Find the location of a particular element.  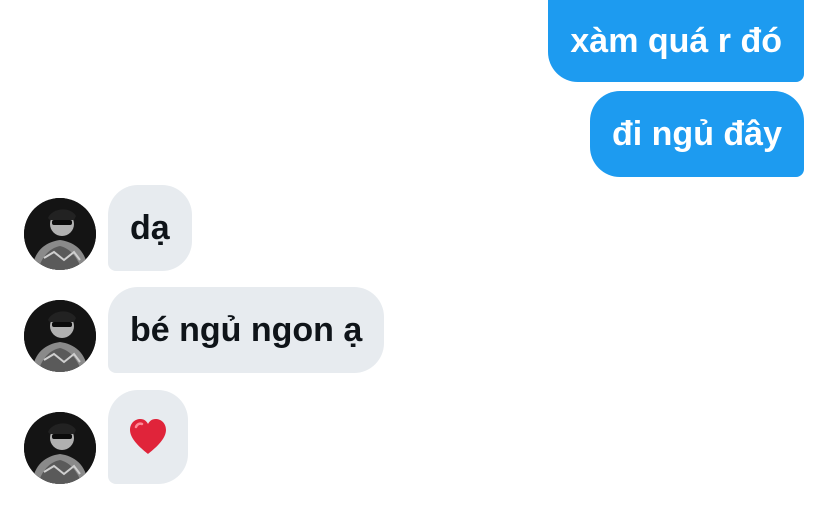

incoming-message-bubble: dạ is located at coordinates (150, 228).